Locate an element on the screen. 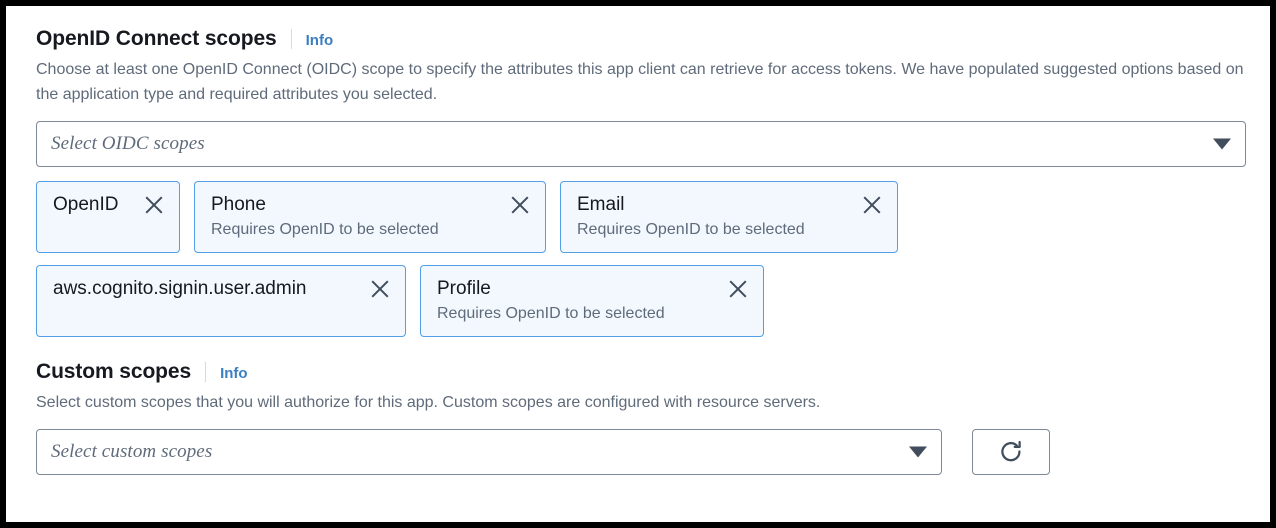 The image size is (1276, 528). oidc-info-link: Info is located at coordinates (320, 41).